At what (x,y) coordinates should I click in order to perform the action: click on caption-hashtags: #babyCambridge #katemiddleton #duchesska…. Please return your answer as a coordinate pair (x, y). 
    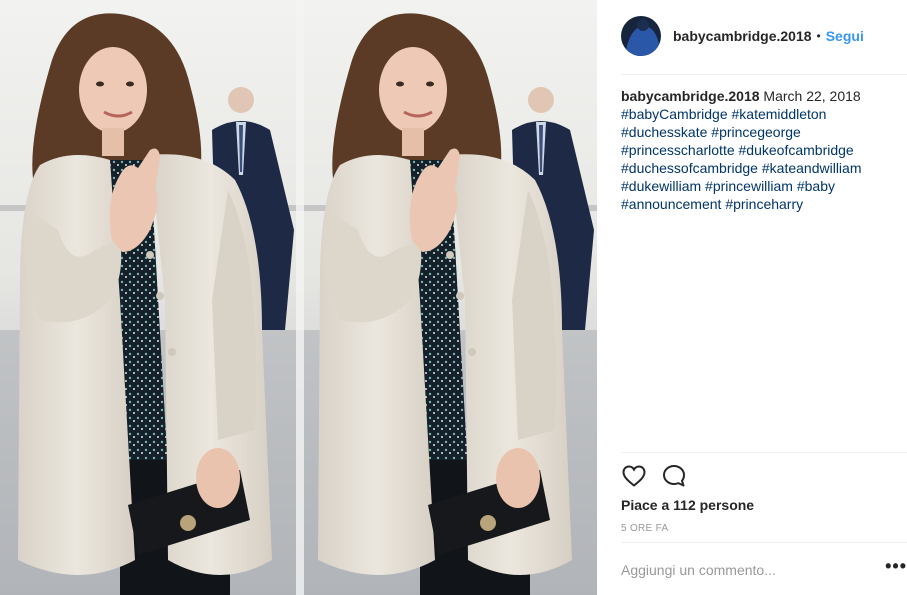
    Looking at the image, I should click on (741, 159).